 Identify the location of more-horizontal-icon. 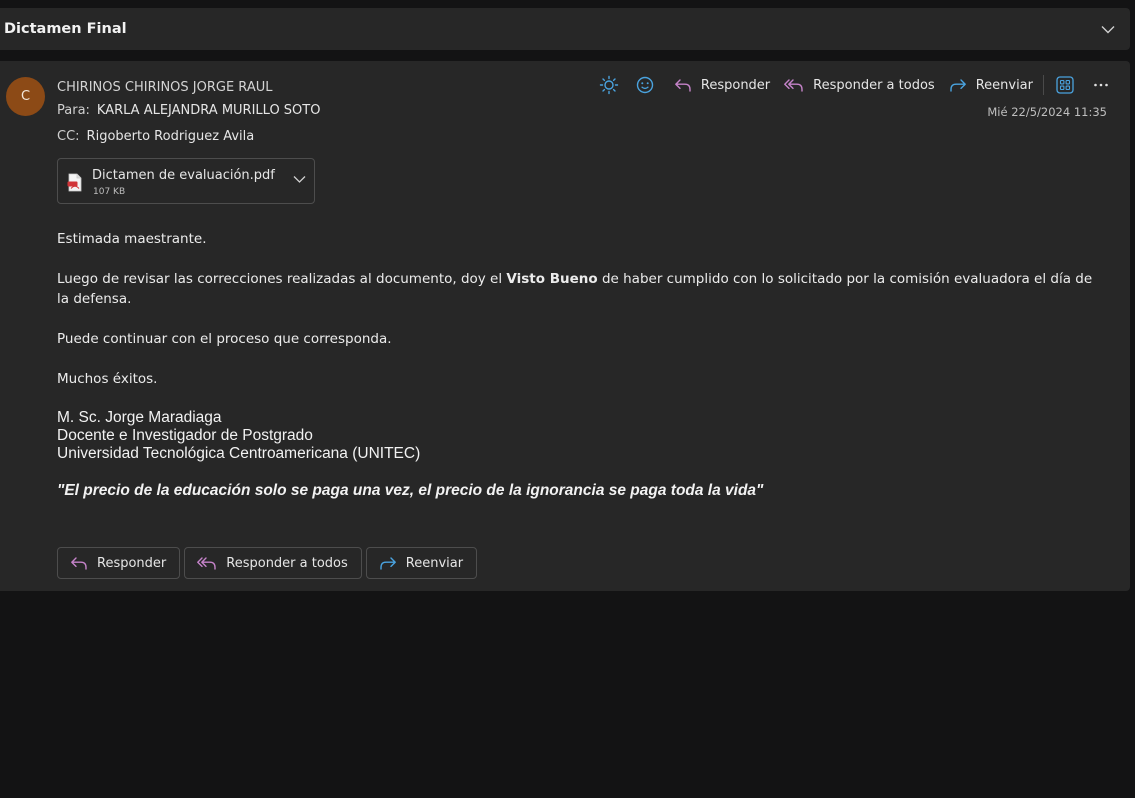
(1101, 85).